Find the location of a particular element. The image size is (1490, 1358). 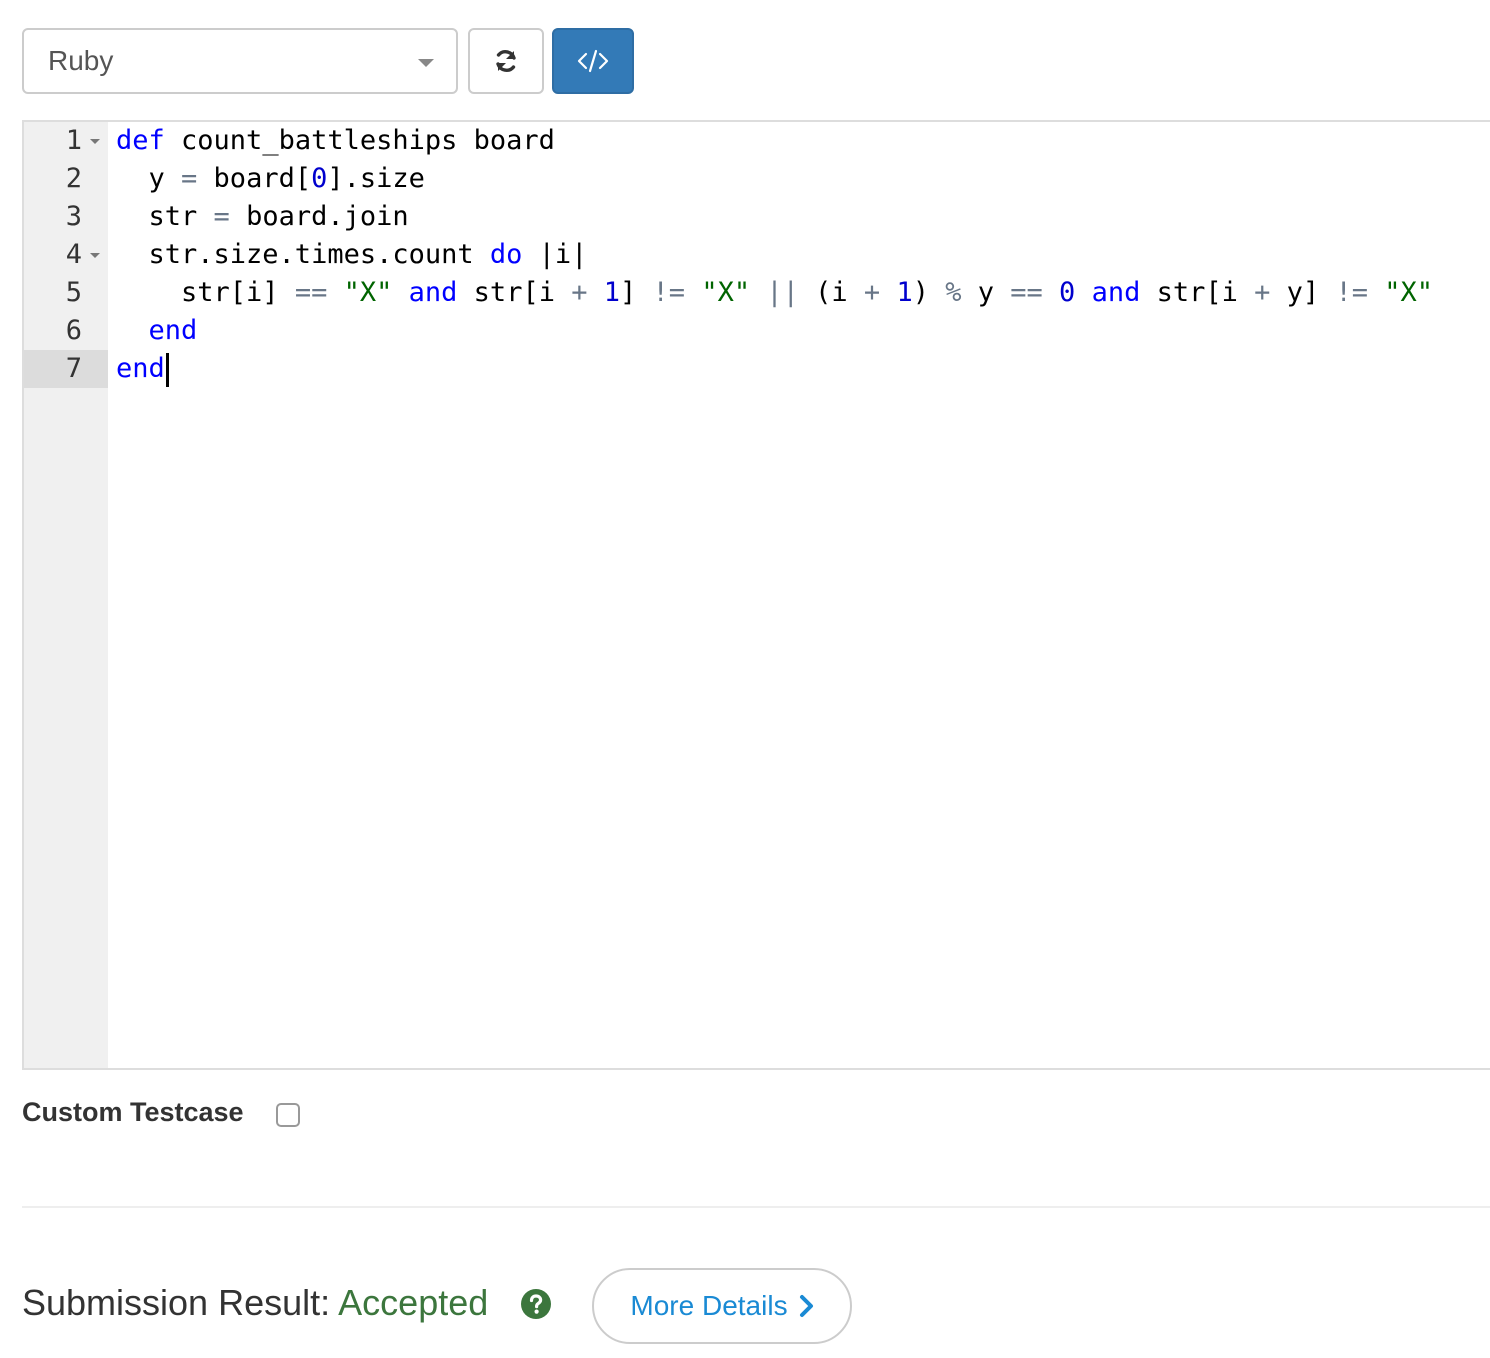

code-line-2: y = board[0].size is located at coordinates (270, 178).